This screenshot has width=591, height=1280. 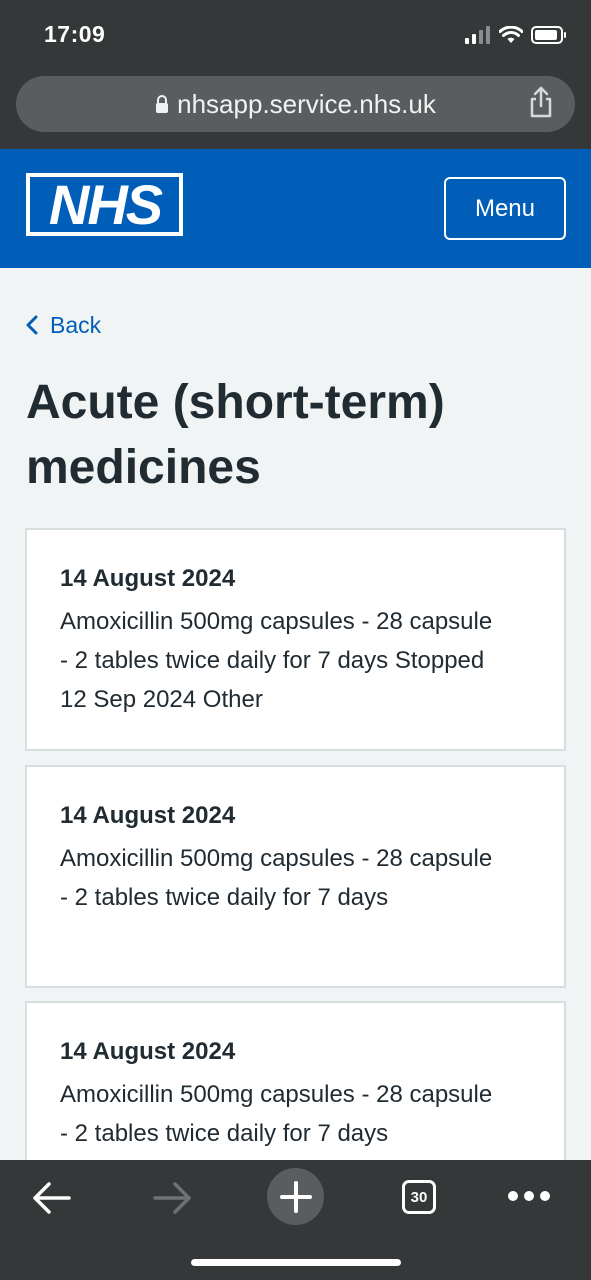 I want to click on new-tab-button, so click(x=295, y=1196).